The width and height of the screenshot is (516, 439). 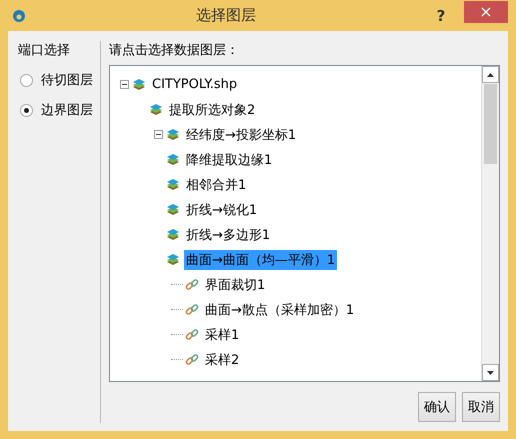 What do you see at coordinates (222, 360) in the screenshot?
I see `tree-item: 采样2` at bounding box center [222, 360].